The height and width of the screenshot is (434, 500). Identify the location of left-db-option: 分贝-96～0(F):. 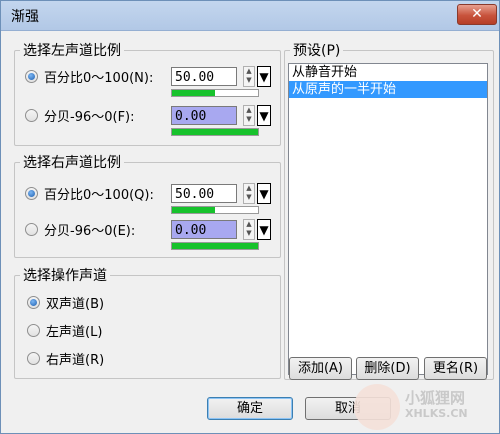
(80, 115).